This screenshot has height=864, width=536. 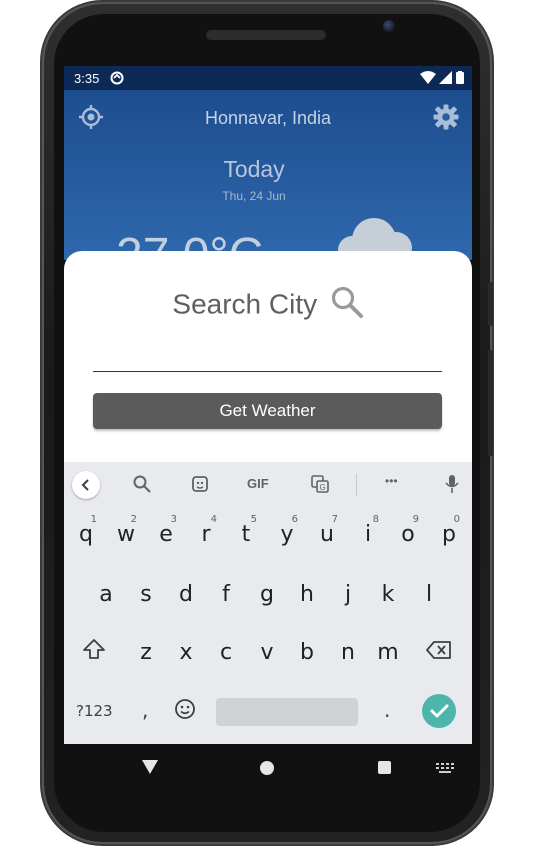 I want to click on key-d: d, so click(x=186, y=594).